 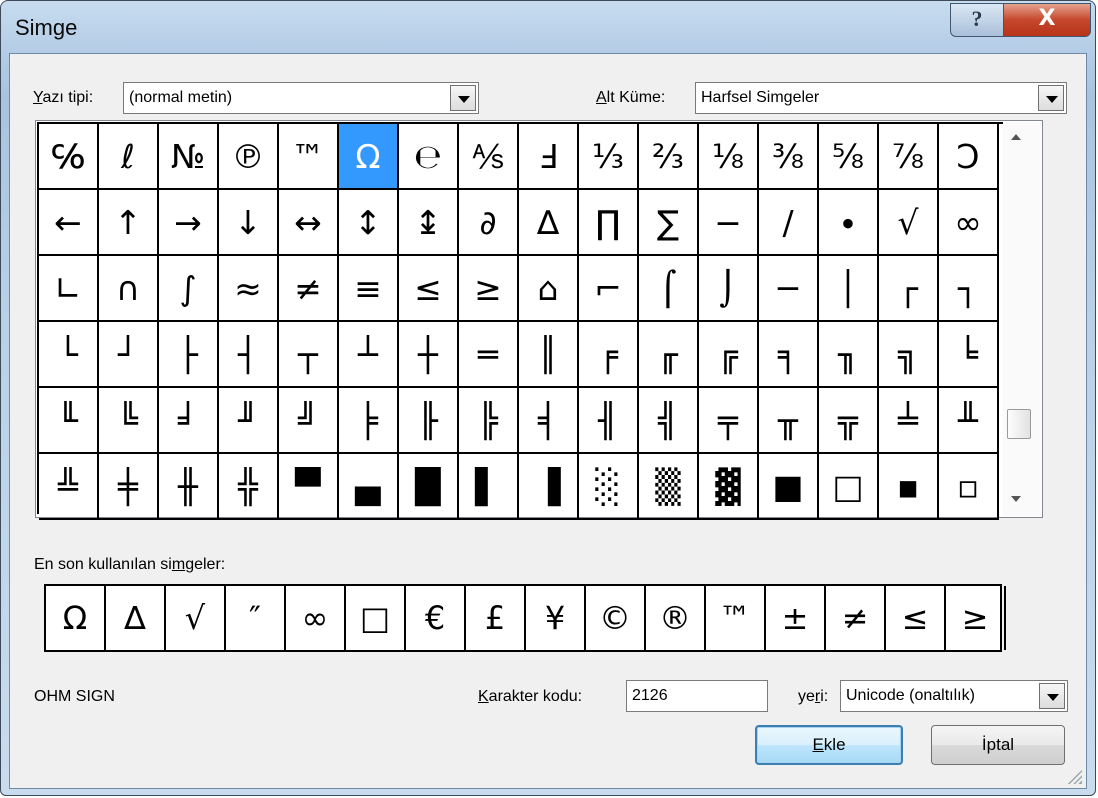 I want to click on recent-symbol-cell: ©, so click(x=616, y=618).